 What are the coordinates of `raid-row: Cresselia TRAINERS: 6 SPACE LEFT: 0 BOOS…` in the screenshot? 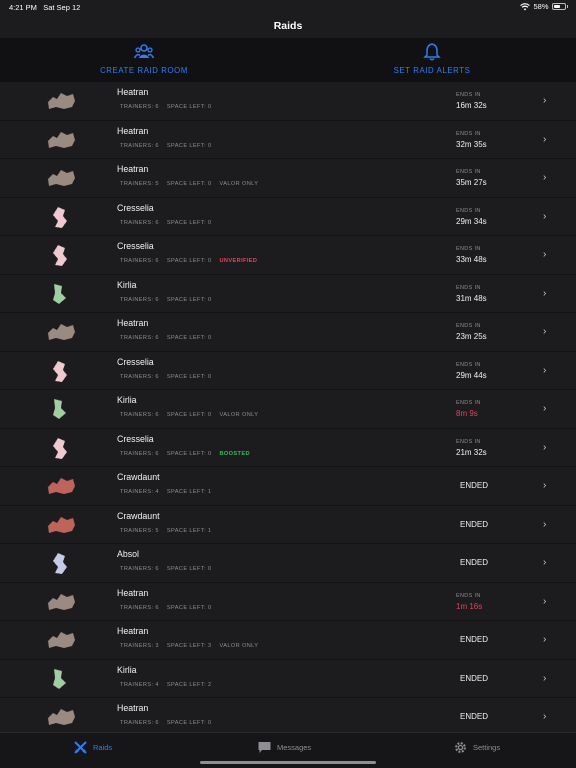 It's located at (288, 447).